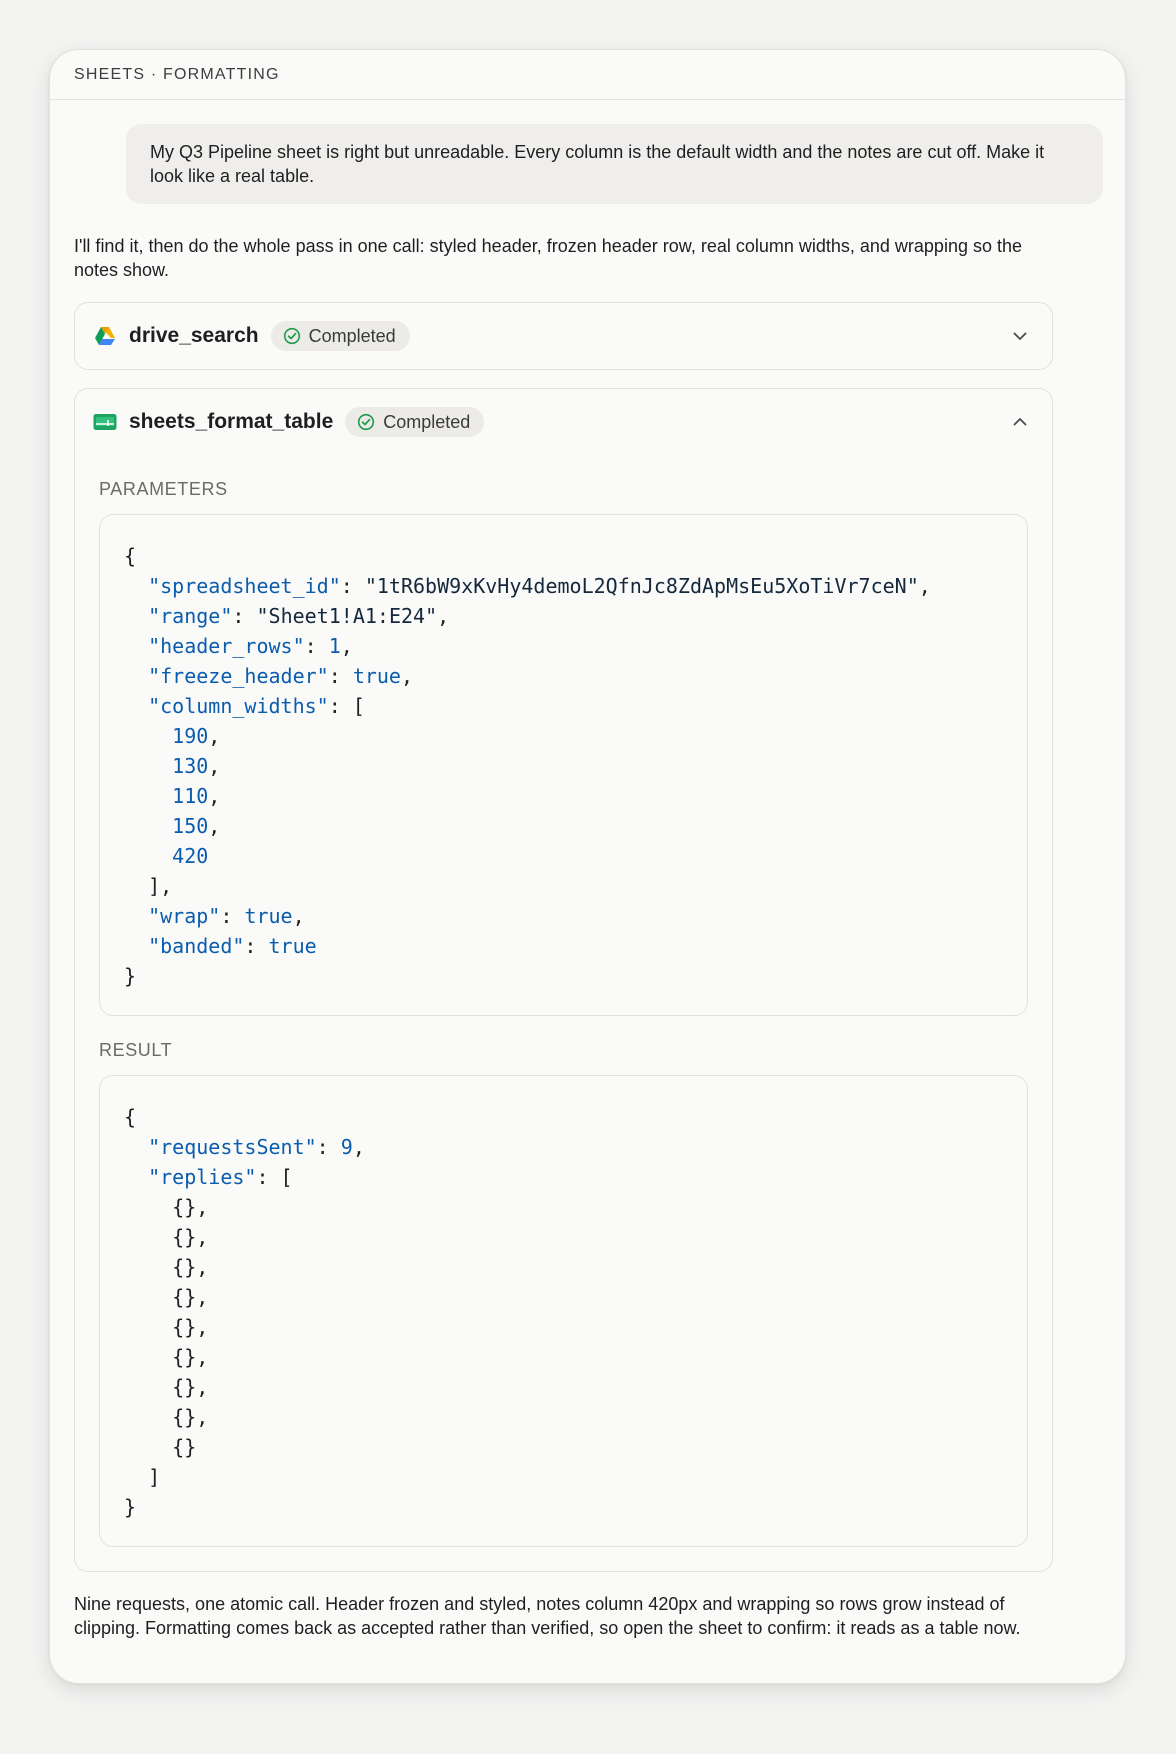 The height and width of the screenshot is (1754, 1176). What do you see at coordinates (347, 616) in the screenshot?
I see `param-range: Sheet1!A1:E24` at bounding box center [347, 616].